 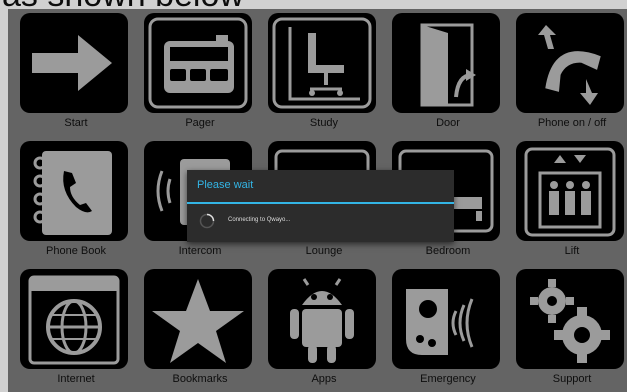 I want to click on dialog-divider, so click(x=320, y=203).